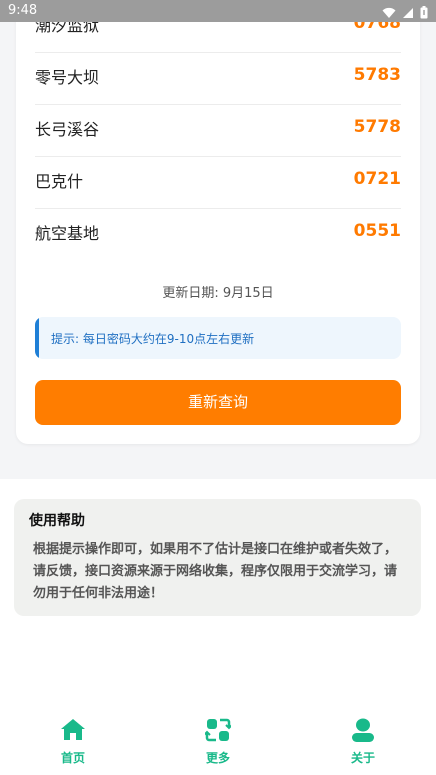 The height and width of the screenshot is (775, 436). I want to click on home-icon, so click(73, 730).